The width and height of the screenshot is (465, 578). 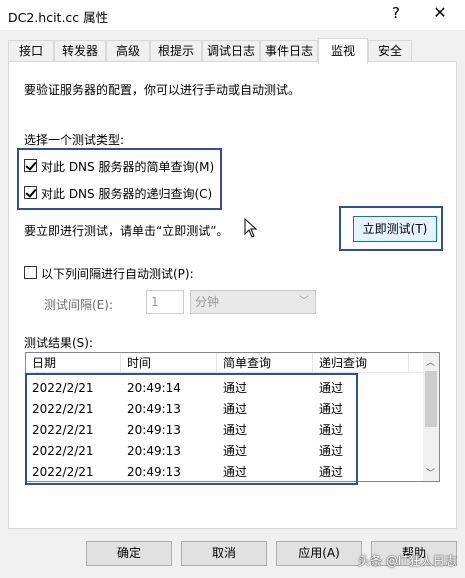 What do you see at coordinates (253, 302) in the screenshot?
I see `interval-unit-select: 分钟 ﹀` at bounding box center [253, 302].